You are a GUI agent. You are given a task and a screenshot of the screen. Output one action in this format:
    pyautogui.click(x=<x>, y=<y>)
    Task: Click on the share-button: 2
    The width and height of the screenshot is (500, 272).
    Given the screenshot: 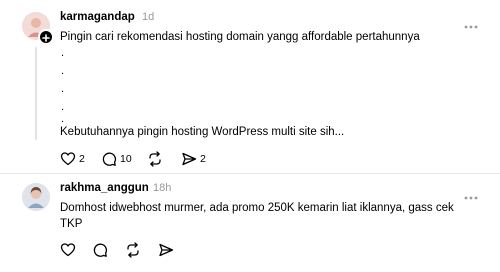 What is the action you would take?
    pyautogui.click(x=193, y=159)
    